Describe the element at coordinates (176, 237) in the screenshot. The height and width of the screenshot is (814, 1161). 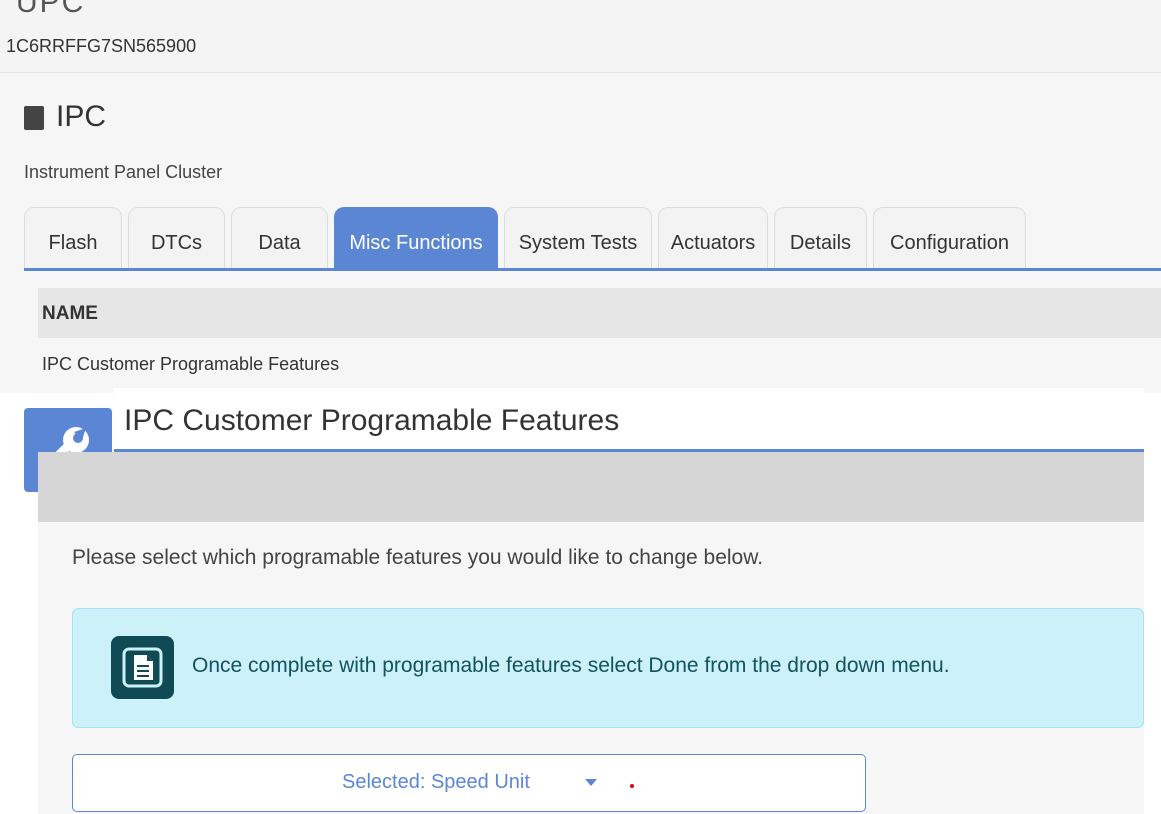
I see `tab-dtcs: DTCs` at that location.